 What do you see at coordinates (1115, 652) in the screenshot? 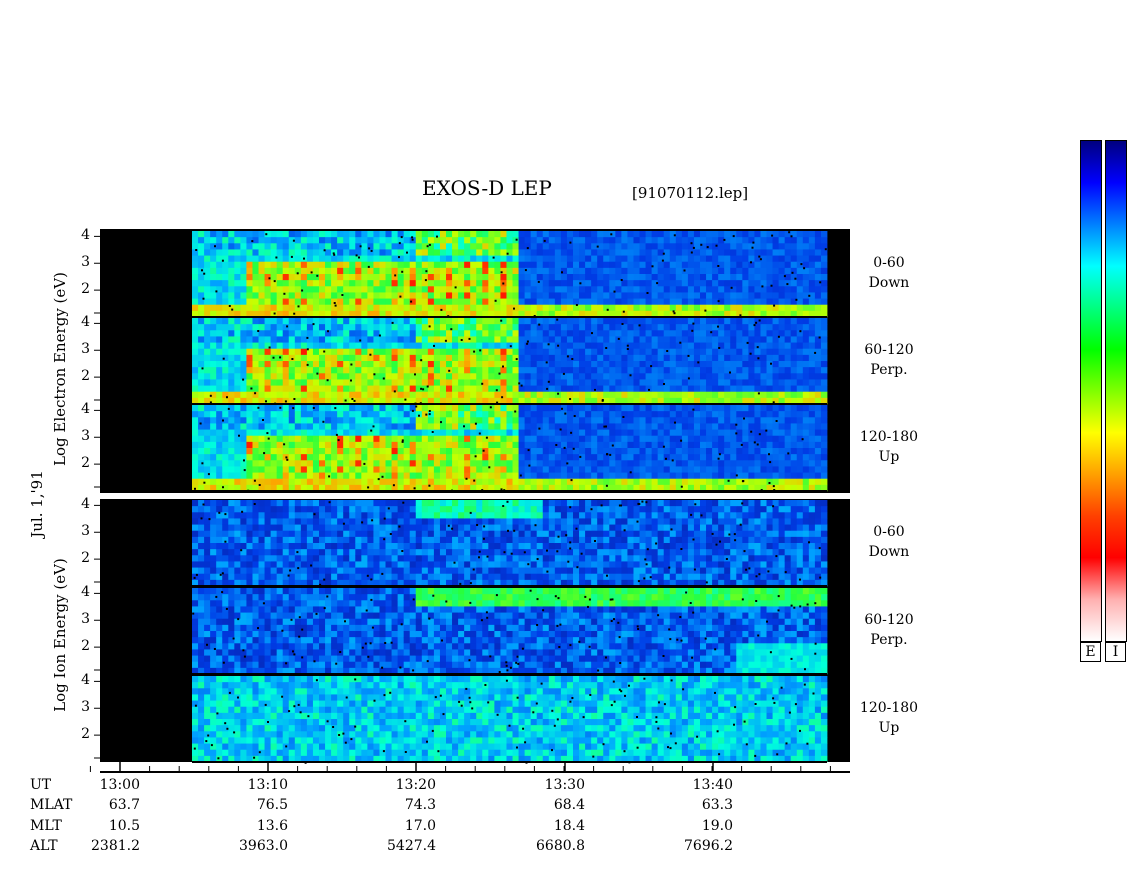
I see `color-scale-label-i: I` at bounding box center [1115, 652].